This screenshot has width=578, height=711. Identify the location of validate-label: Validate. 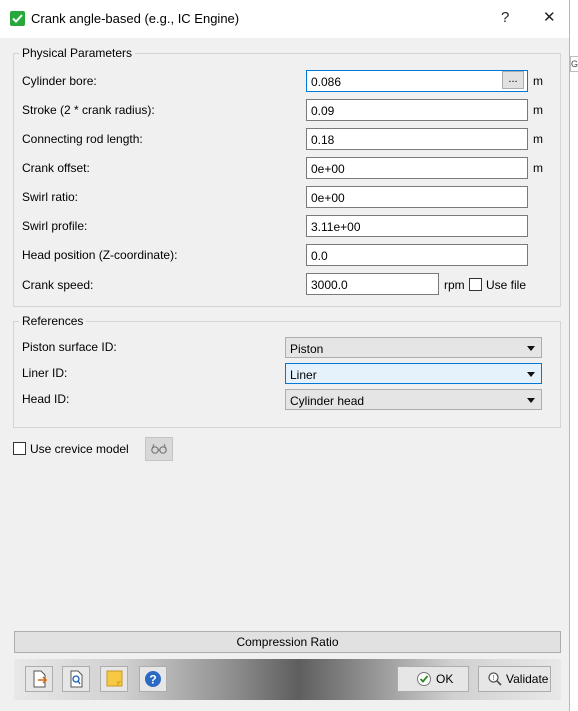
(527, 679).